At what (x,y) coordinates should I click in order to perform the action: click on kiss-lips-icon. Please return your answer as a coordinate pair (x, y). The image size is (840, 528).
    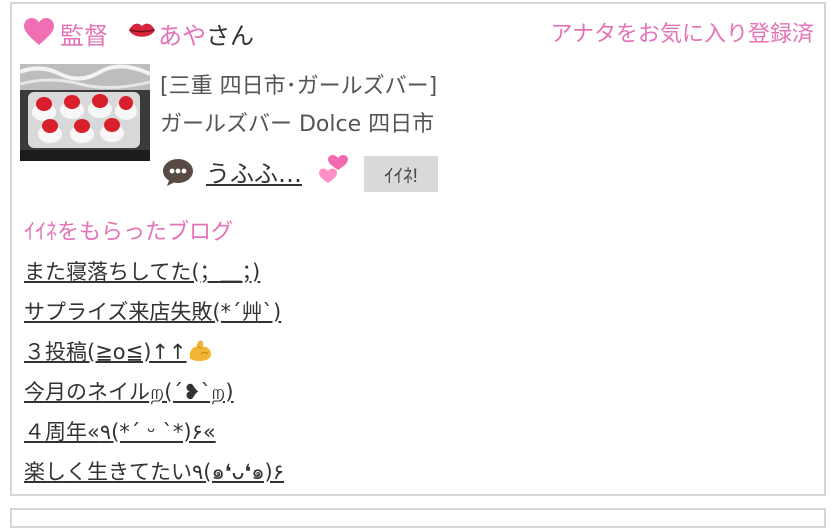
    Looking at the image, I should click on (142, 30).